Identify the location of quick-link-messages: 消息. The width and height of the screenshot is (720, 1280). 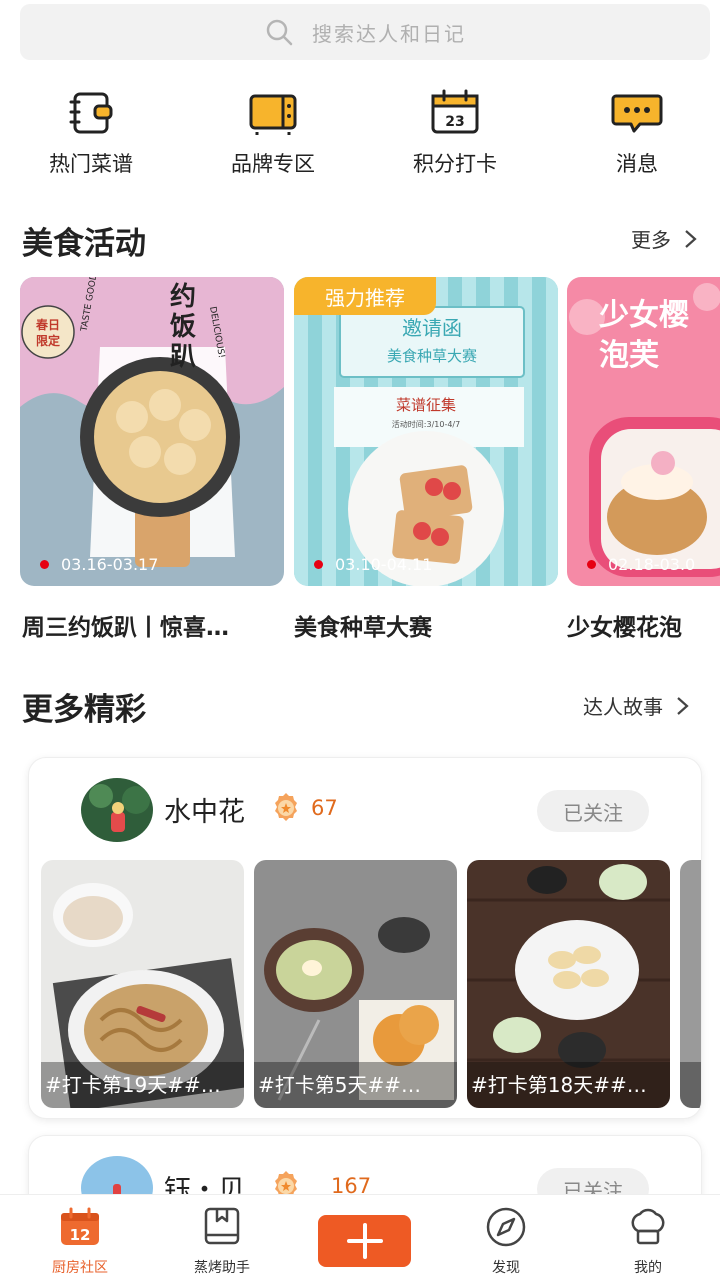
(637, 132).